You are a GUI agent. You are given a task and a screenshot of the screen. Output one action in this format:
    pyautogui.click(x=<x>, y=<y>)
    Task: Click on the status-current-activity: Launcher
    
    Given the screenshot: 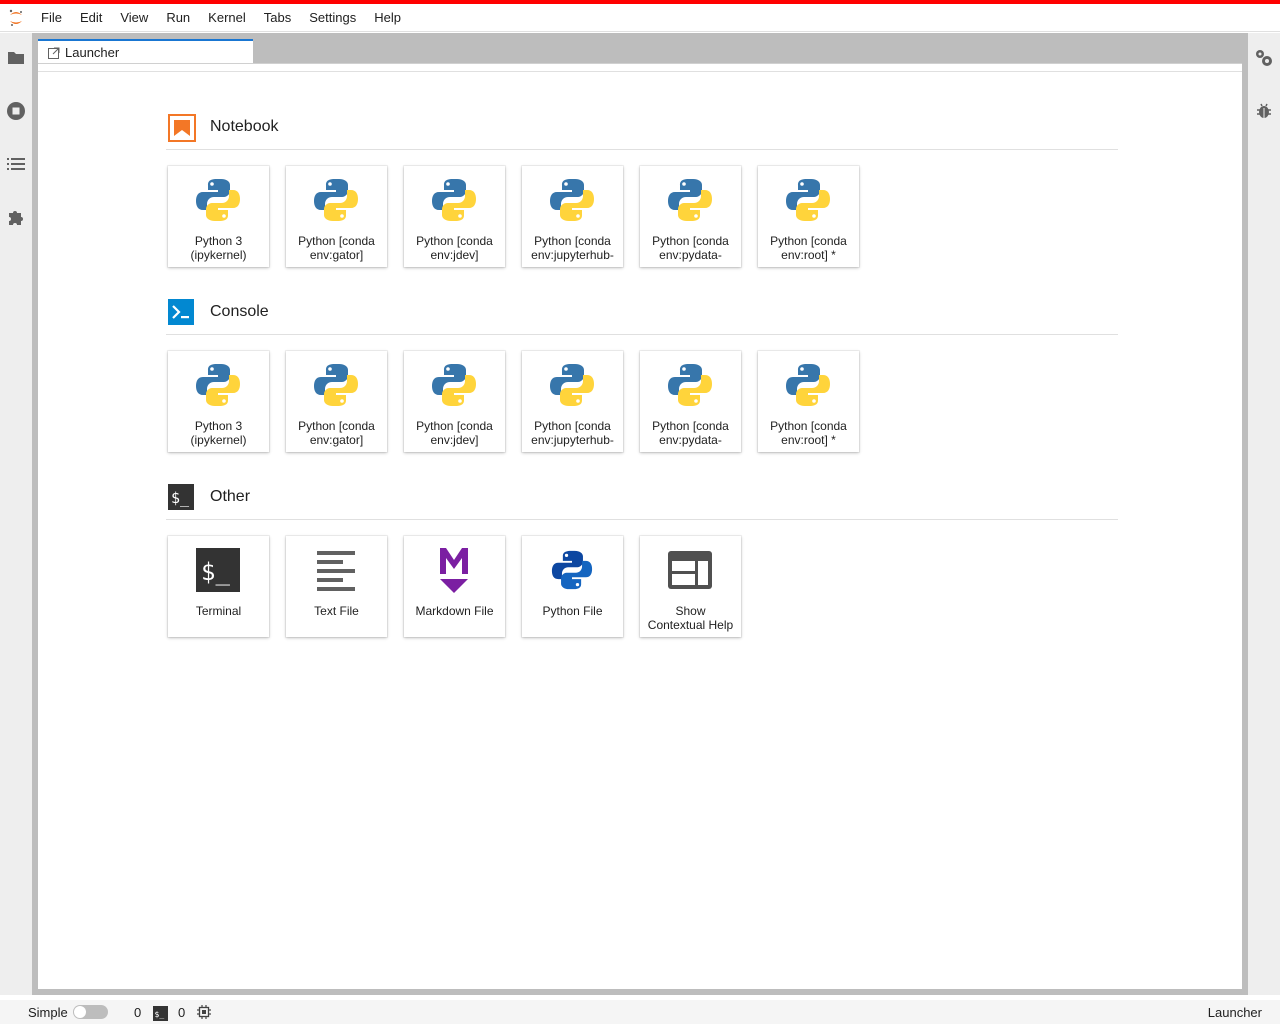 What is the action you would take?
    pyautogui.click(x=1234, y=1012)
    